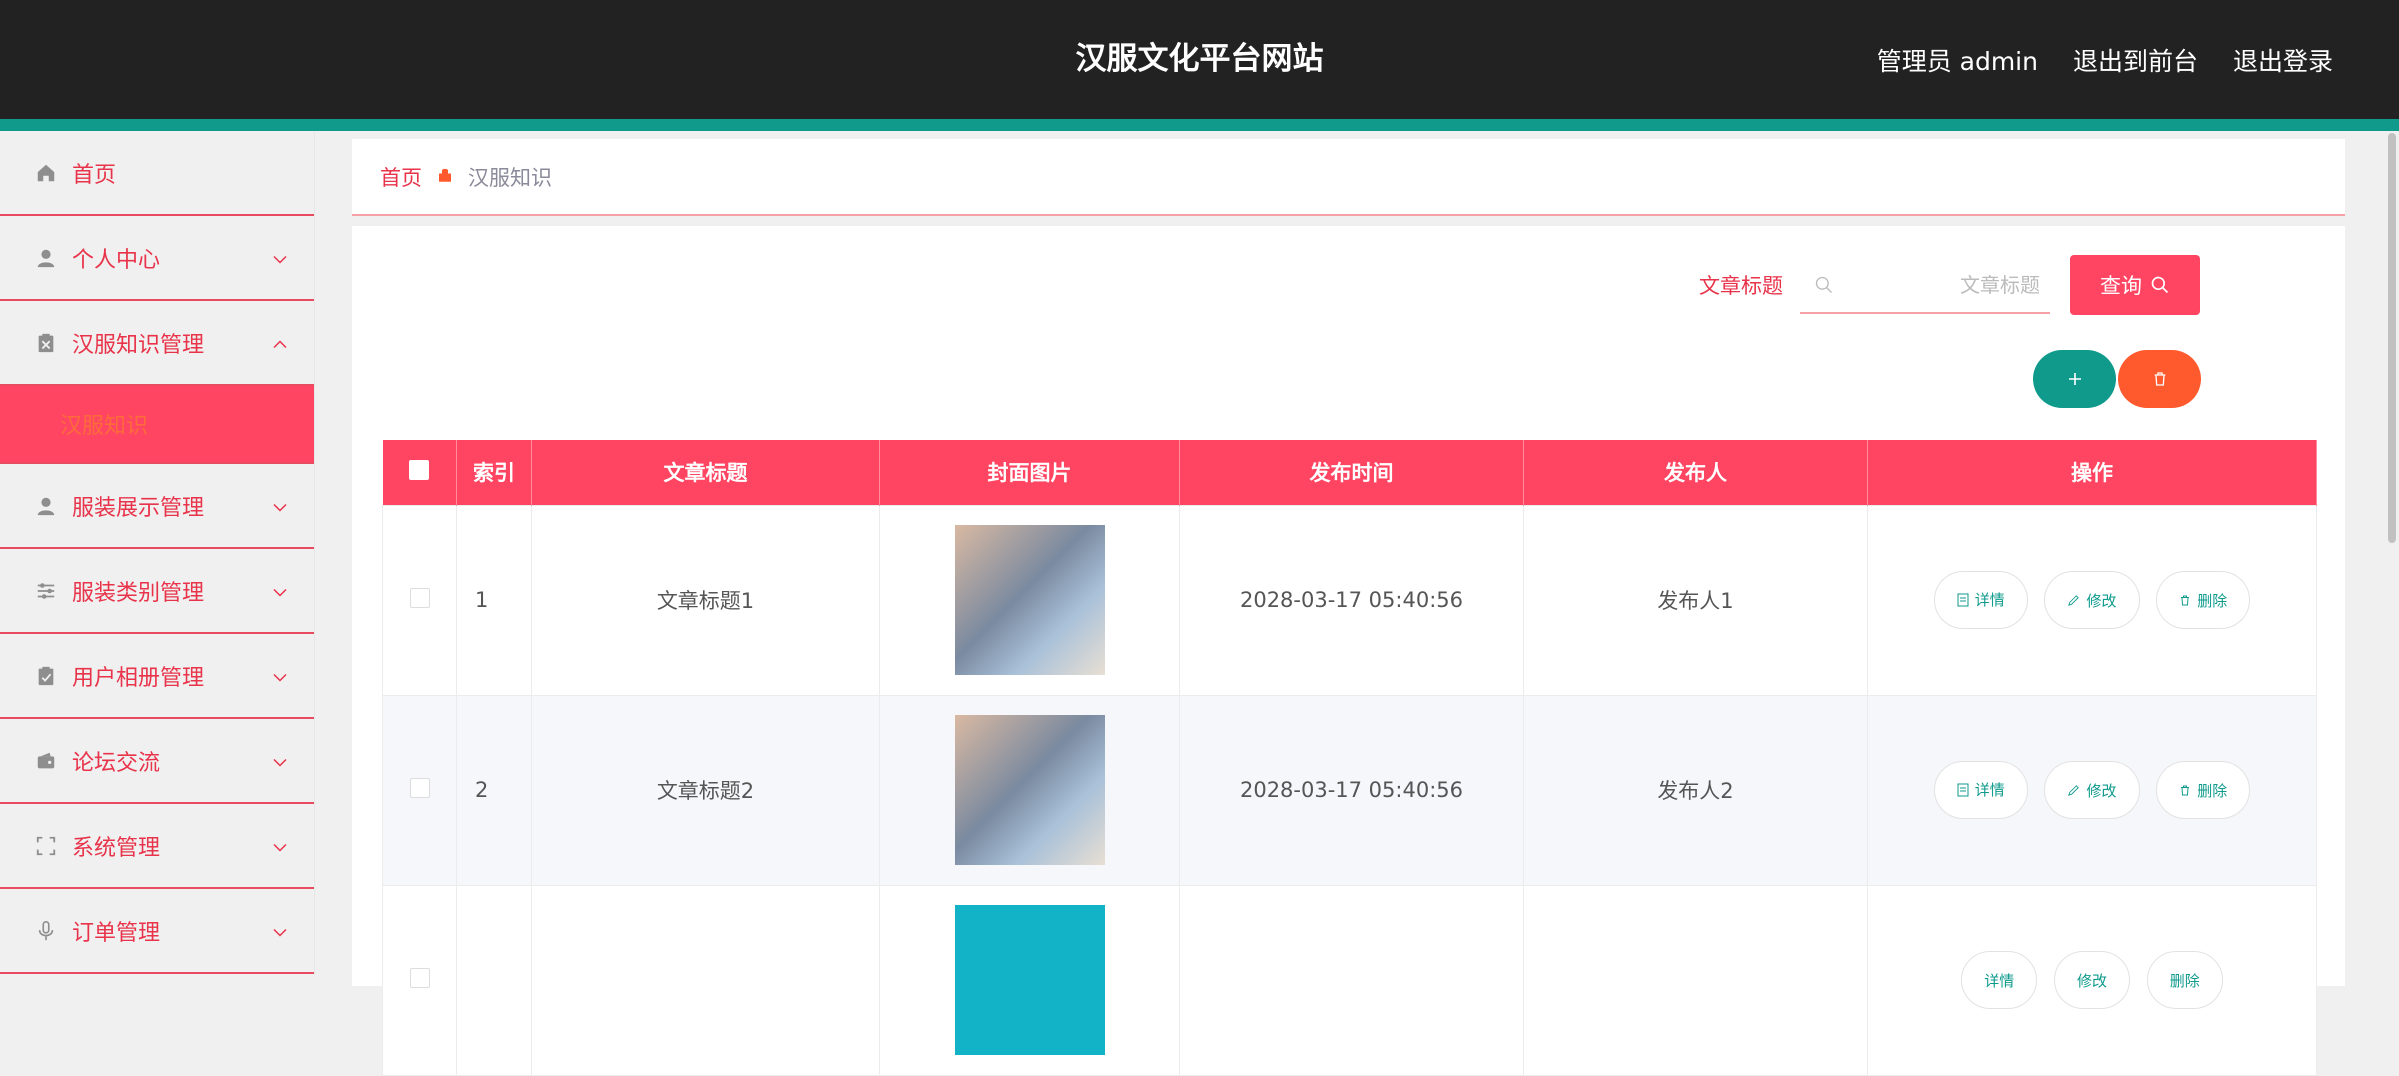 This screenshot has height=1076, width=2399. Describe the element at coordinates (2392, 338) in the screenshot. I see `scrollbar-thumb` at that location.